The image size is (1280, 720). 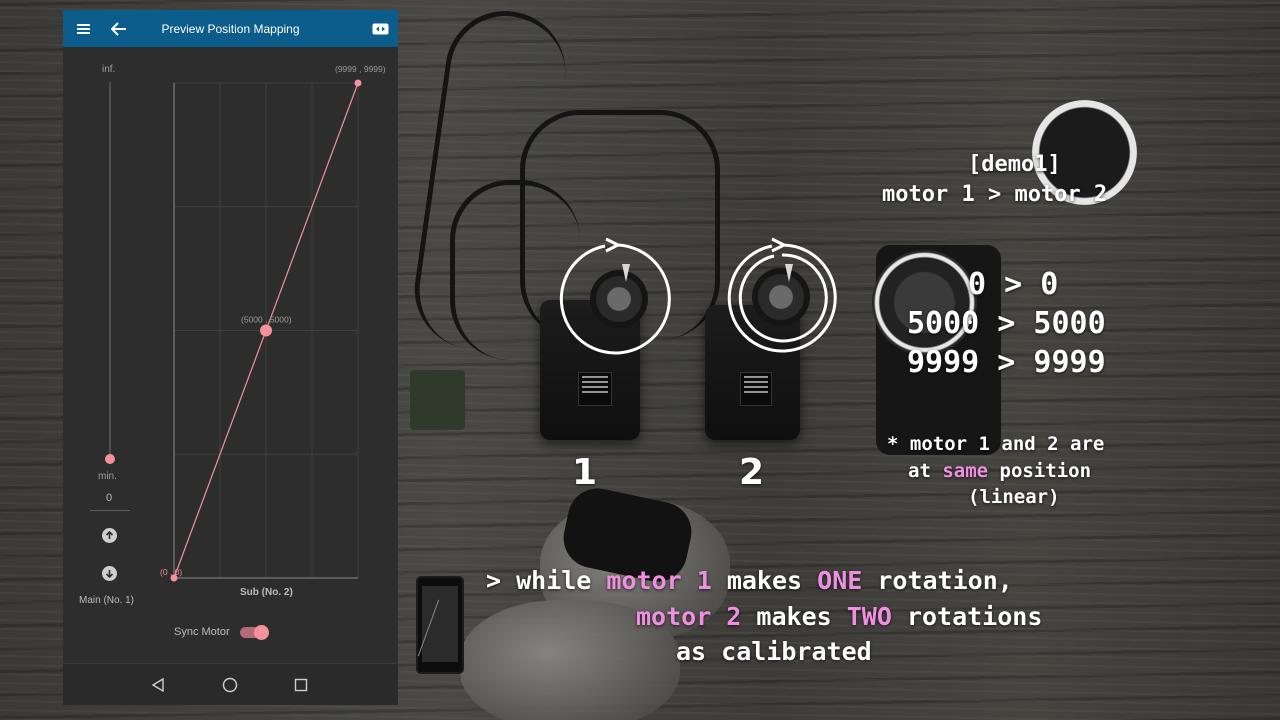 I want to click on motor-1-label: 1, so click(x=585, y=472).